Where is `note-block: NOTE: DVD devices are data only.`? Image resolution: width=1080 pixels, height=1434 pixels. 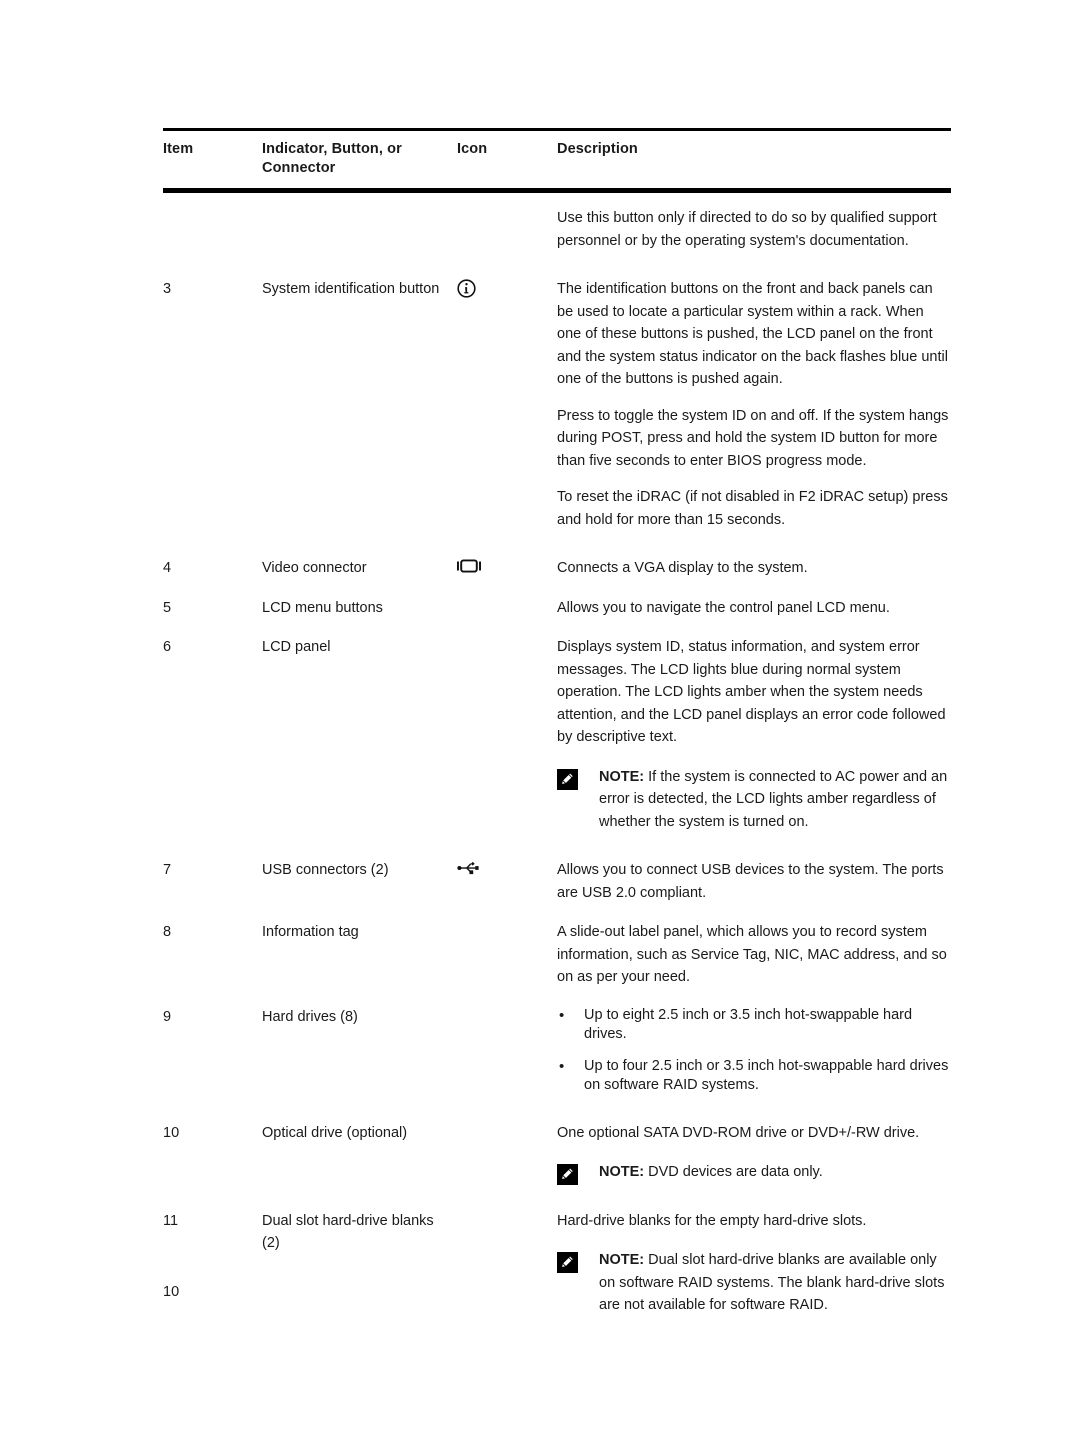 note-block: NOTE: DVD devices are data only. is located at coordinates (754, 1173).